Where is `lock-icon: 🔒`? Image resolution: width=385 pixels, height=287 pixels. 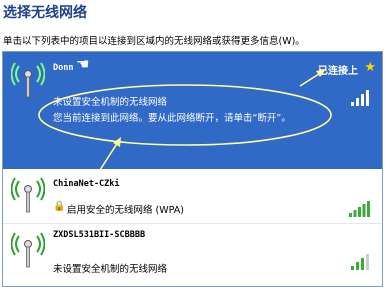
lock-icon: 🔒 is located at coordinates (59, 206).